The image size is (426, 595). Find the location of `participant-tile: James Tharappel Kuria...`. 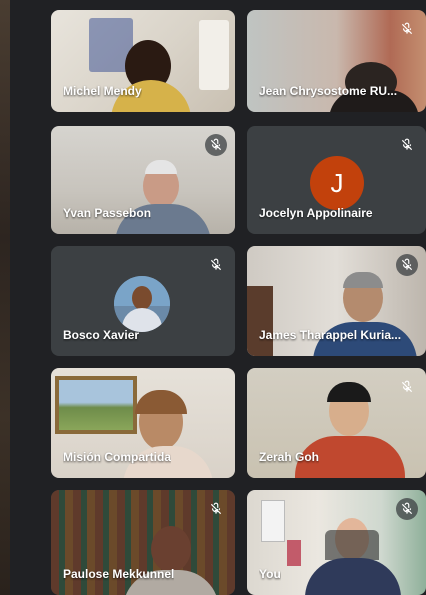

participant-tile: James Tharappel Kuria... is located at coordinates (336, 301).